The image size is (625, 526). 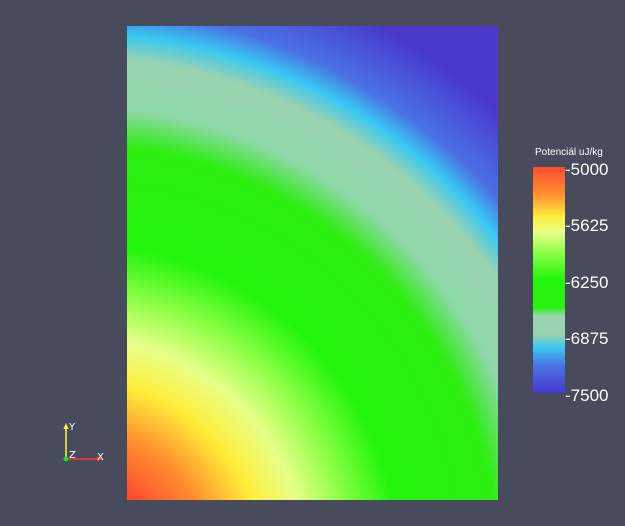 What do you see at coordinates (66, 426) in the screenshot?
I see `y-axis-arrow-icon` at bounding box center [66, 426].